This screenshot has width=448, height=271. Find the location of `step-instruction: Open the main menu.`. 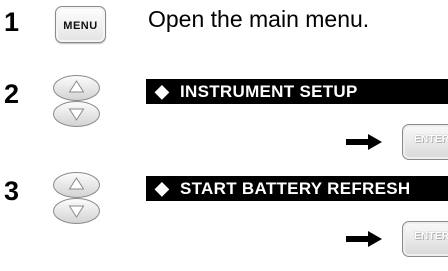

step-instruction: Open the main menu. is located at coordinates (259, 19).